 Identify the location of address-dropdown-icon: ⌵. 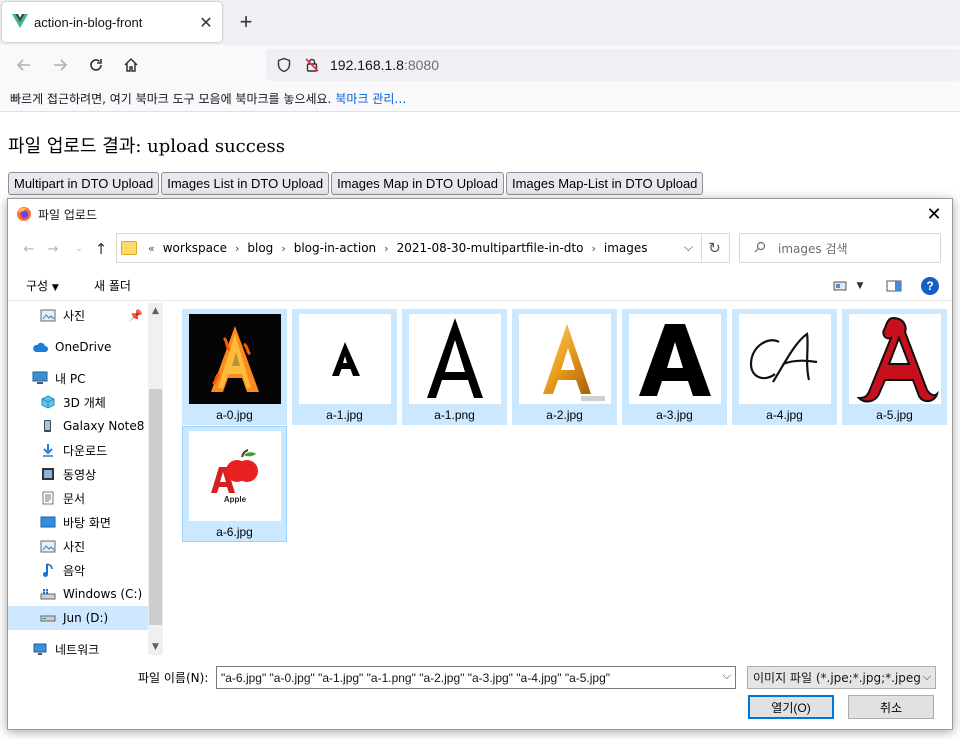
(688, 247).